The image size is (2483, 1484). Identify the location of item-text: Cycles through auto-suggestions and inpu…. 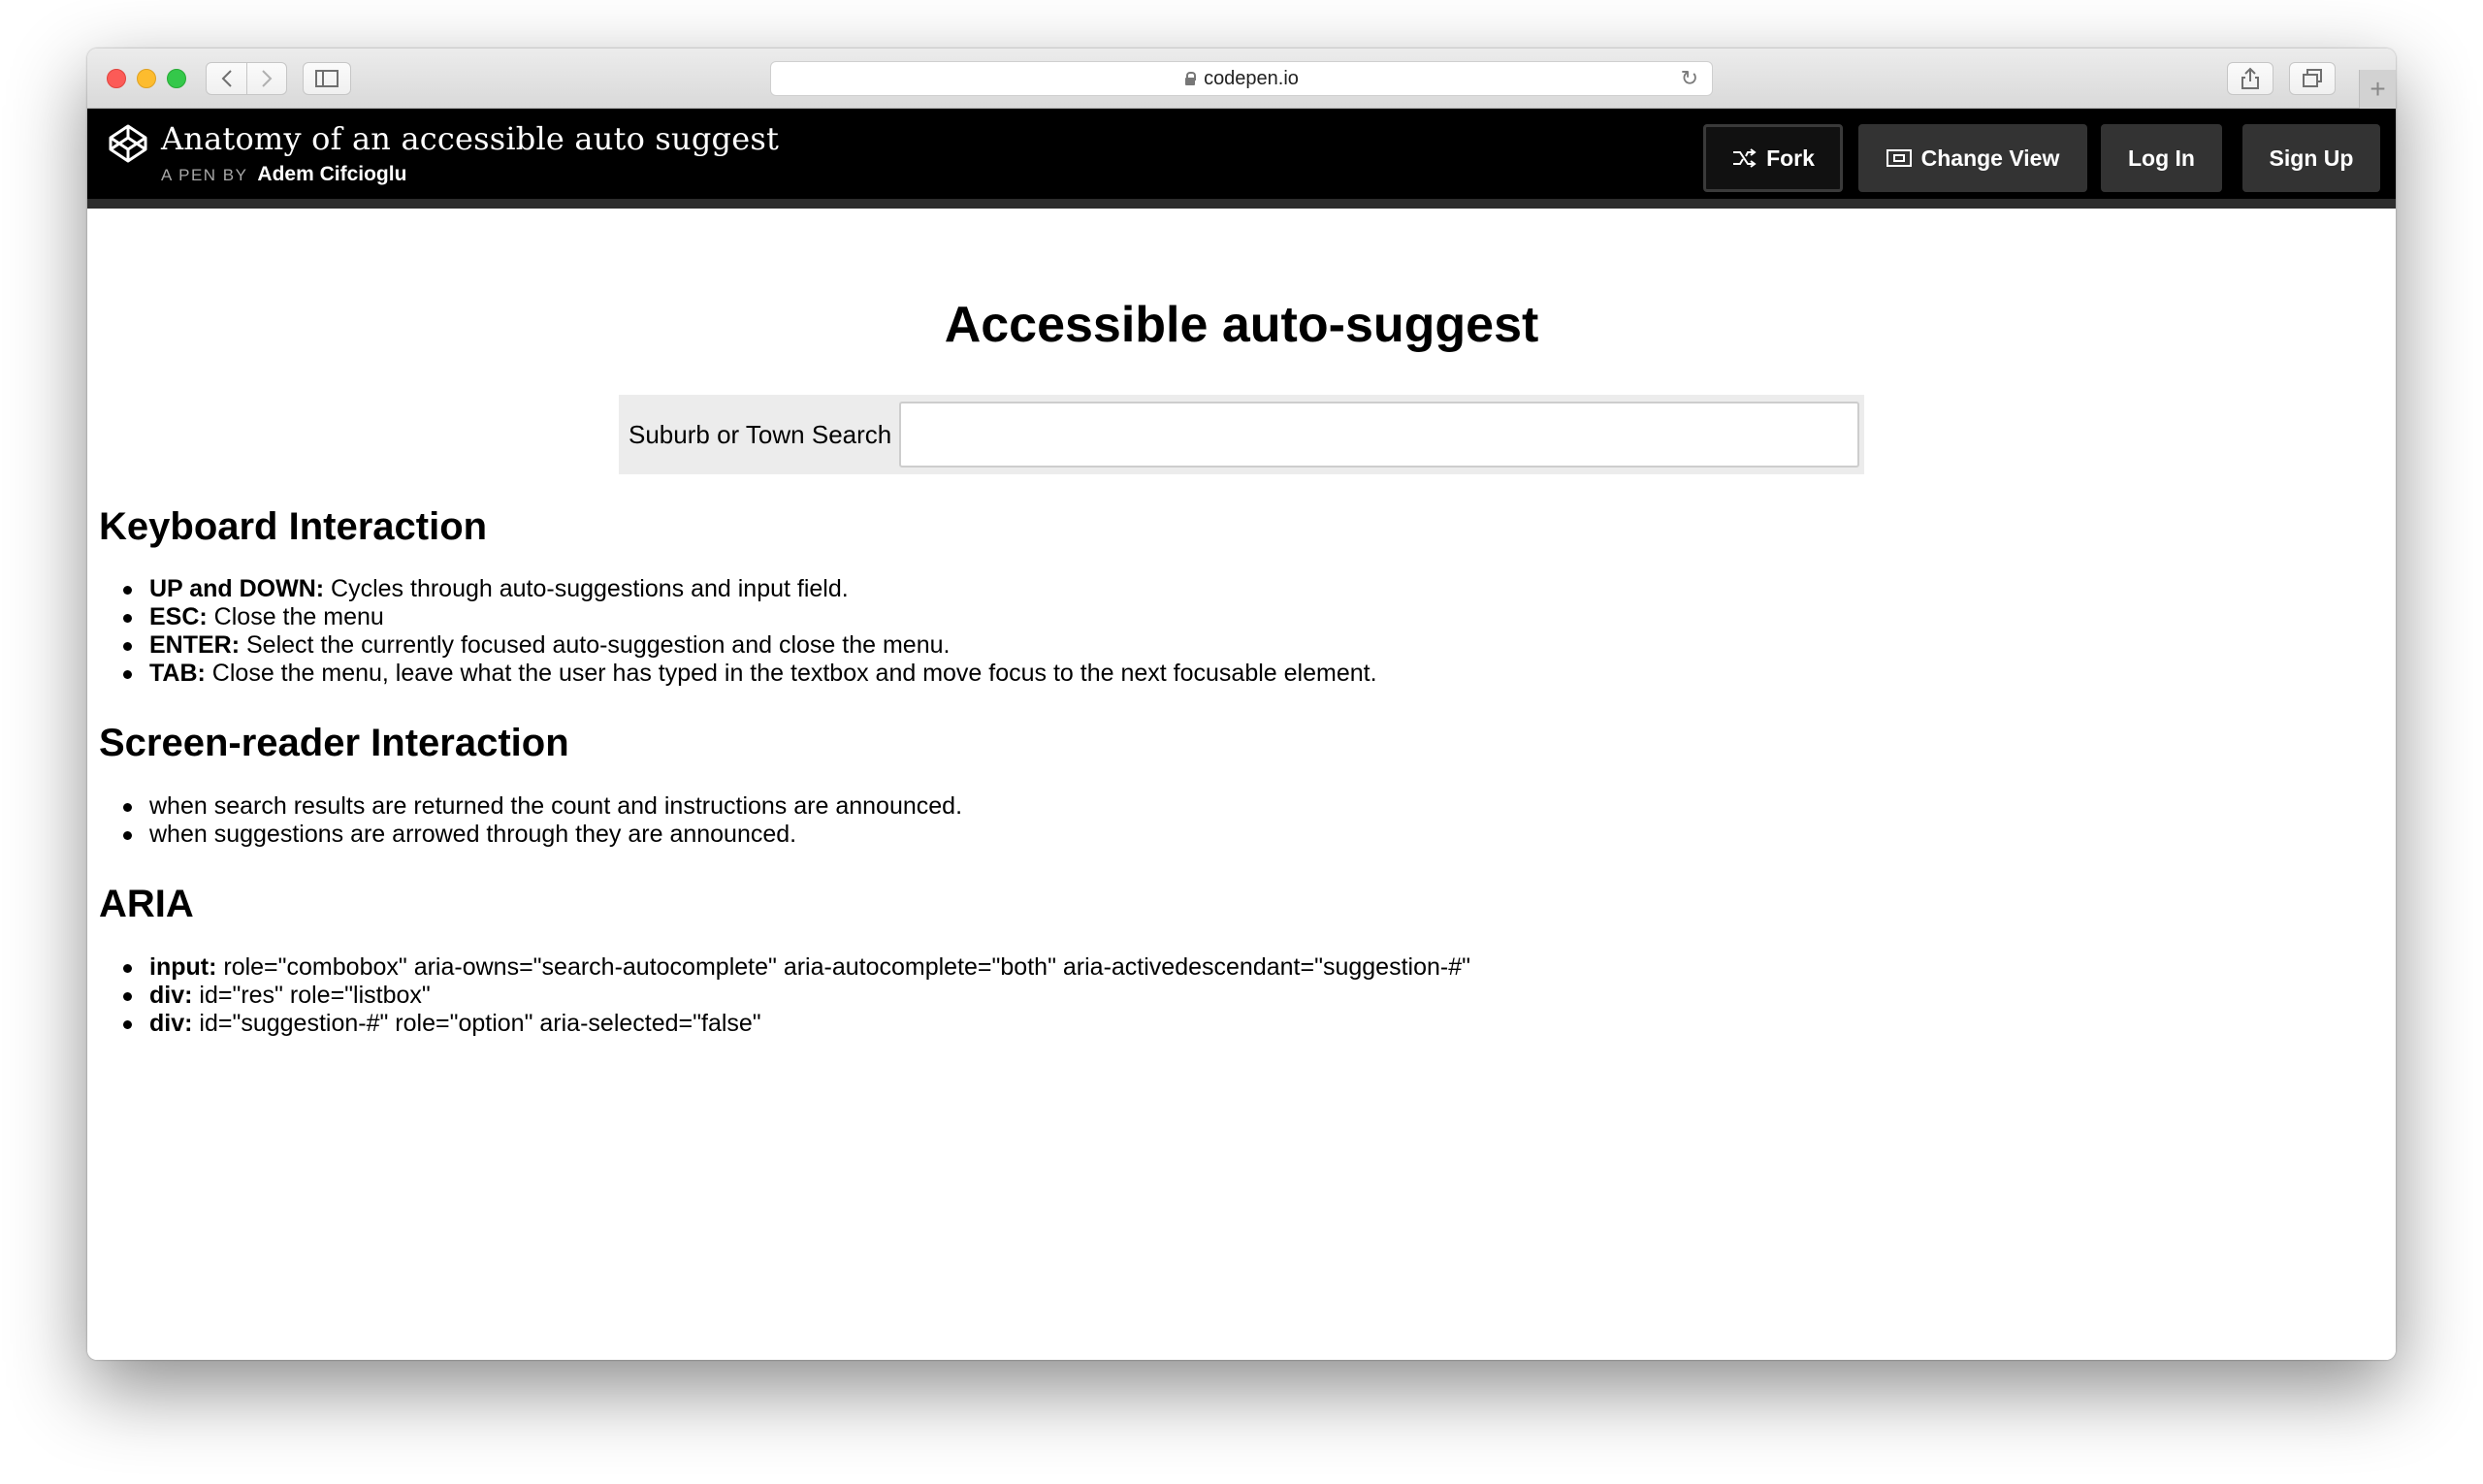
(587, 588).